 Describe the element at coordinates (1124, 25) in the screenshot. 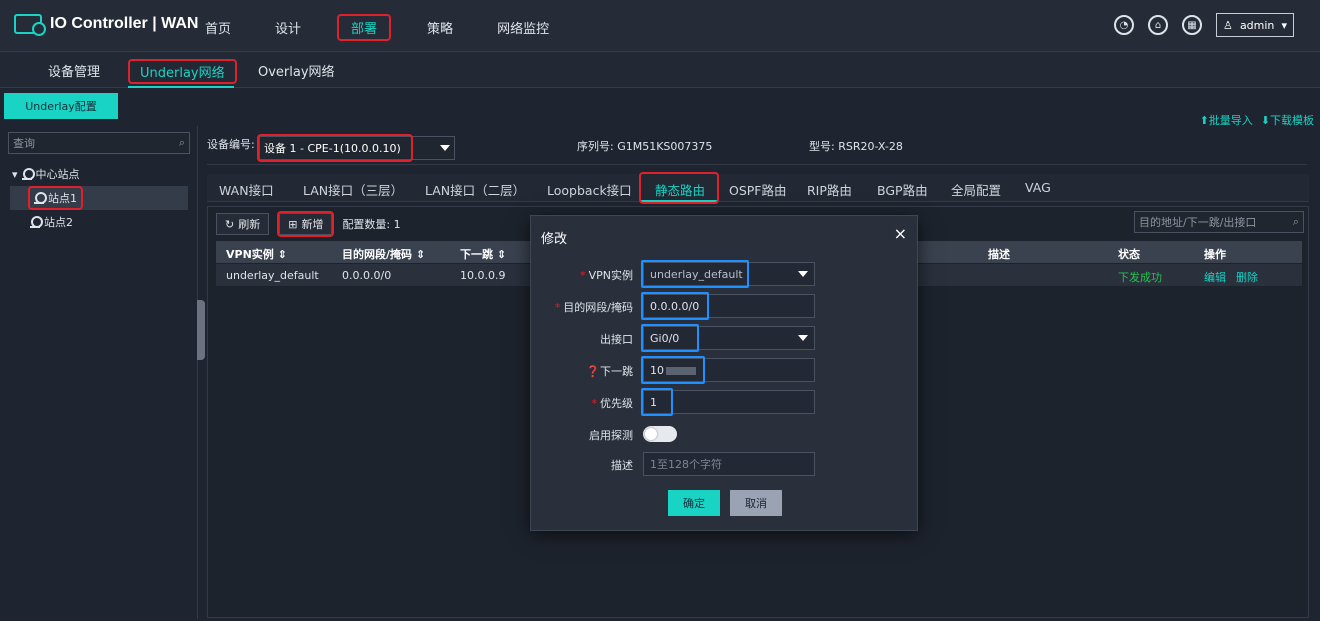

I see `bell-icon: ◔` at that location.